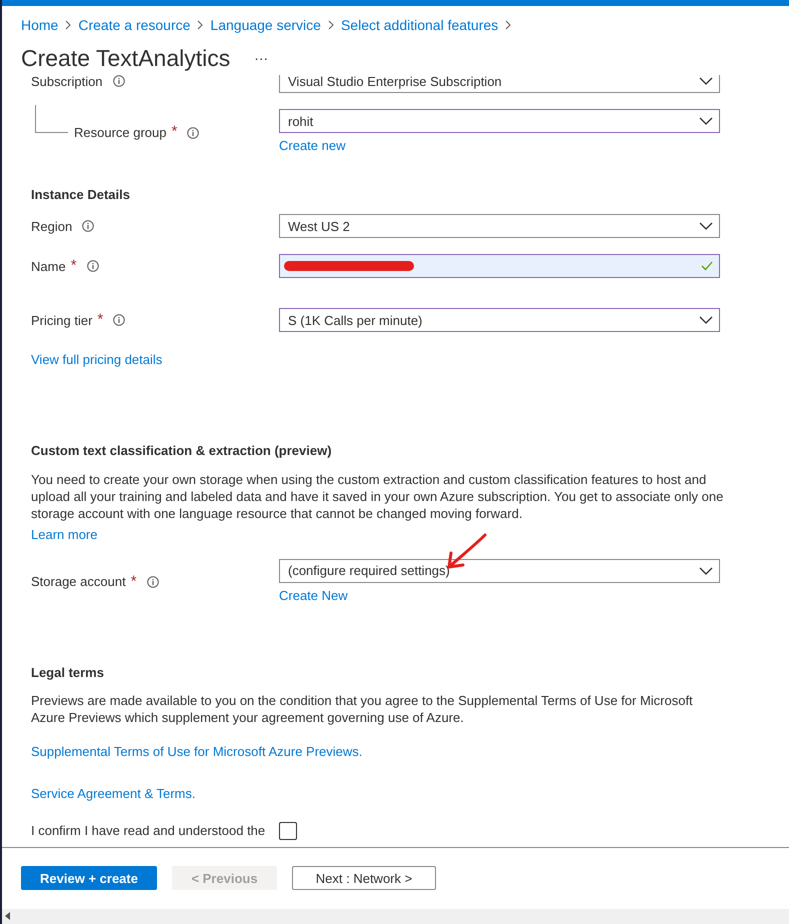  What do you see at coordinates (125, 58) in the screenshot?
I see `page-title: Create TextAnalytics` at bounding box center [125, 58].